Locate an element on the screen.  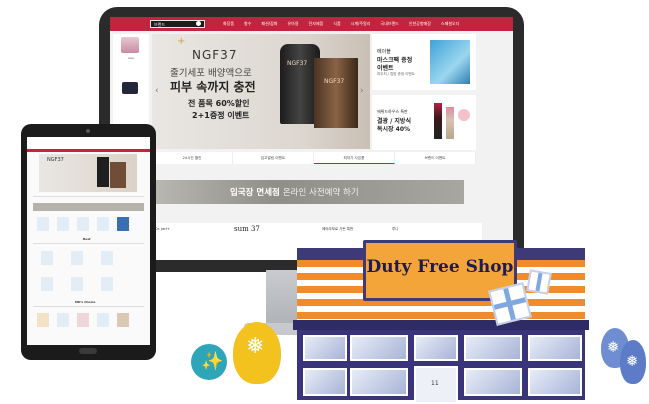
tab-item: 입고알림 이벤트 is located at coordinates (273, 158).